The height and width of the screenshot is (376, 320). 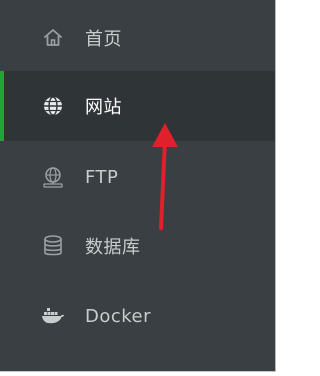 What do you see at coordinates (53, 38) in the screenshot?
I see `home-icon` at bounding box center [53, 38].